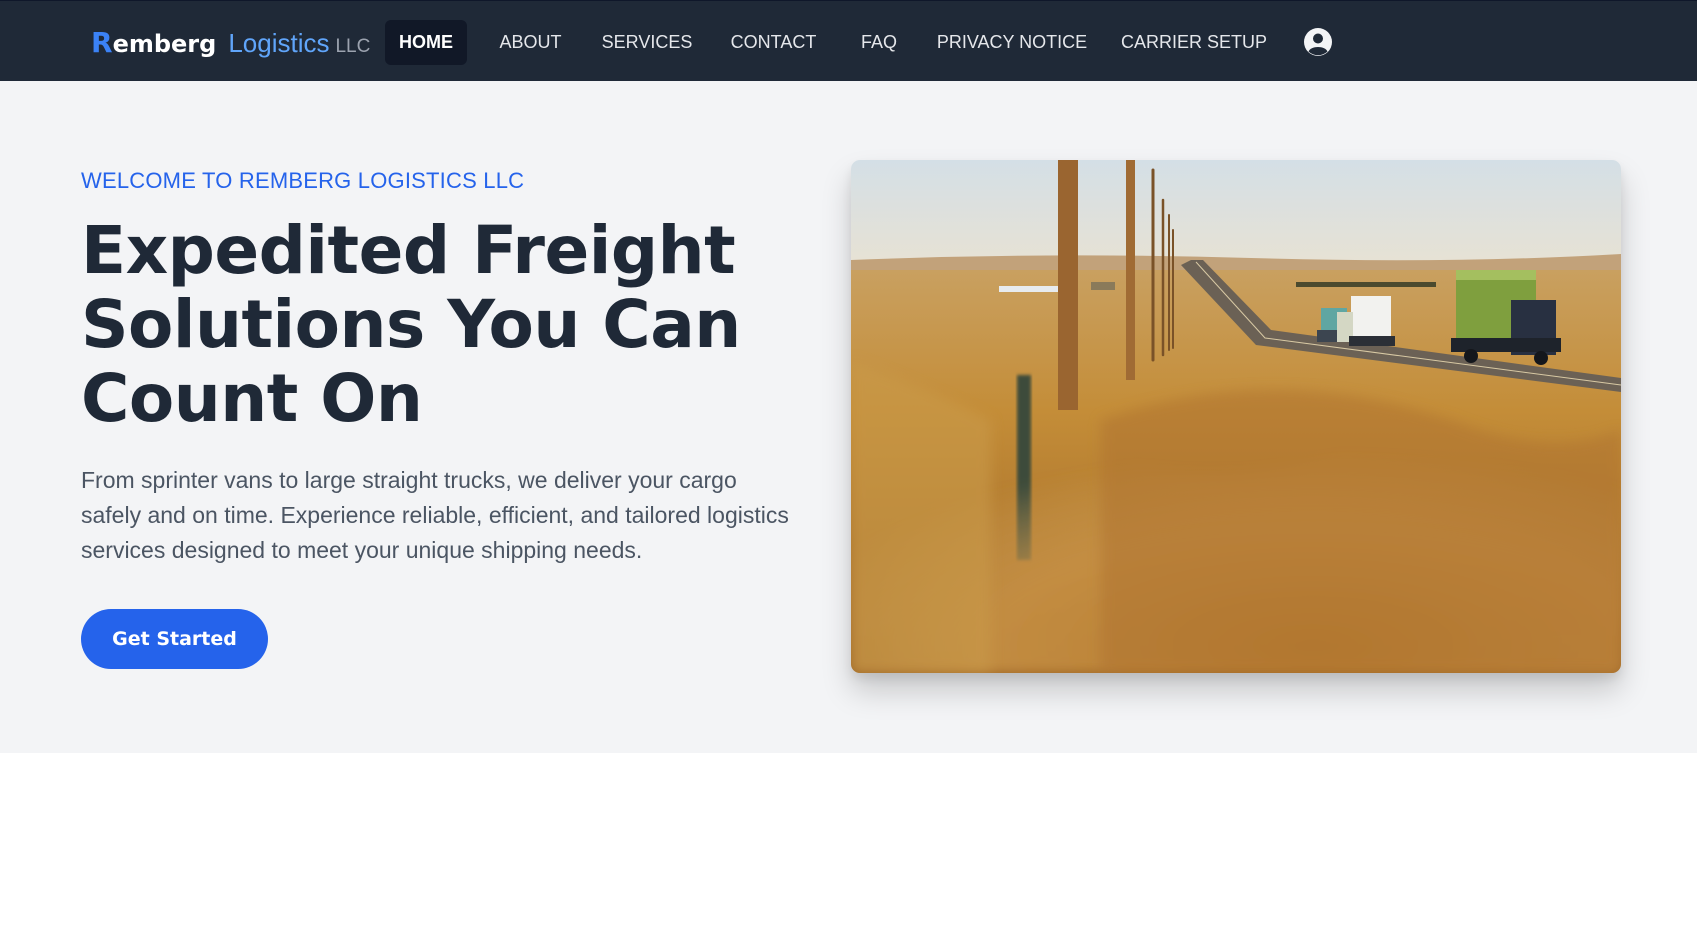  I want to click on headline-line-3: Count On, so click(252, 398).